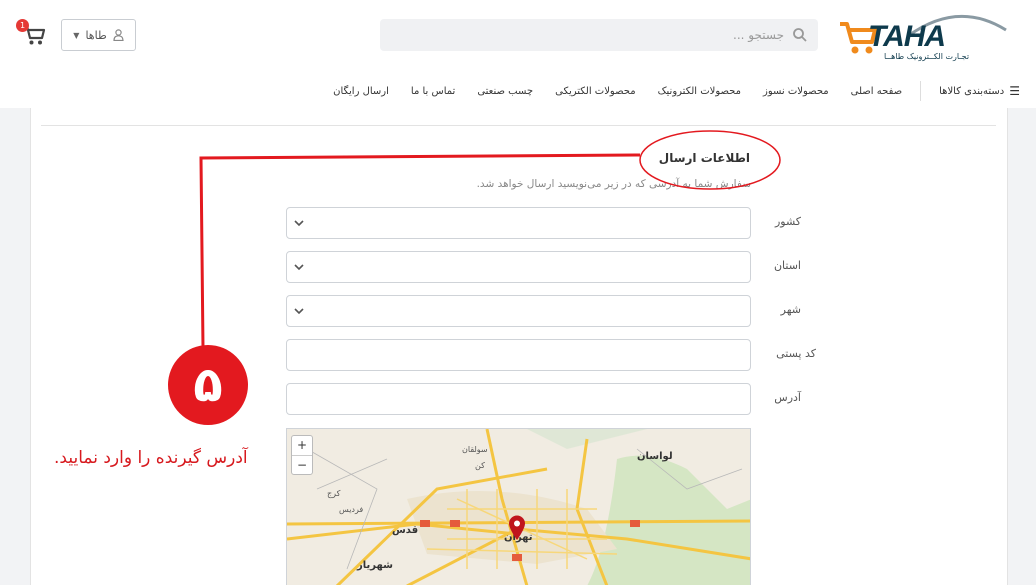 This screenshot has height=585, width=1036. Describe the element at coordinates (800, 35) in the screenshot. I see `search-icon` at that location.